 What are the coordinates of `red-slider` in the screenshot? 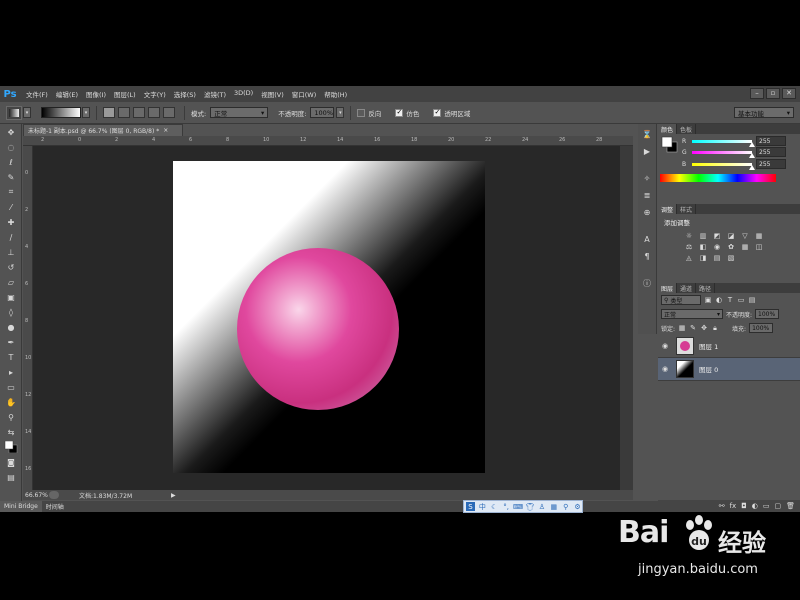 It's located at (723, 143).